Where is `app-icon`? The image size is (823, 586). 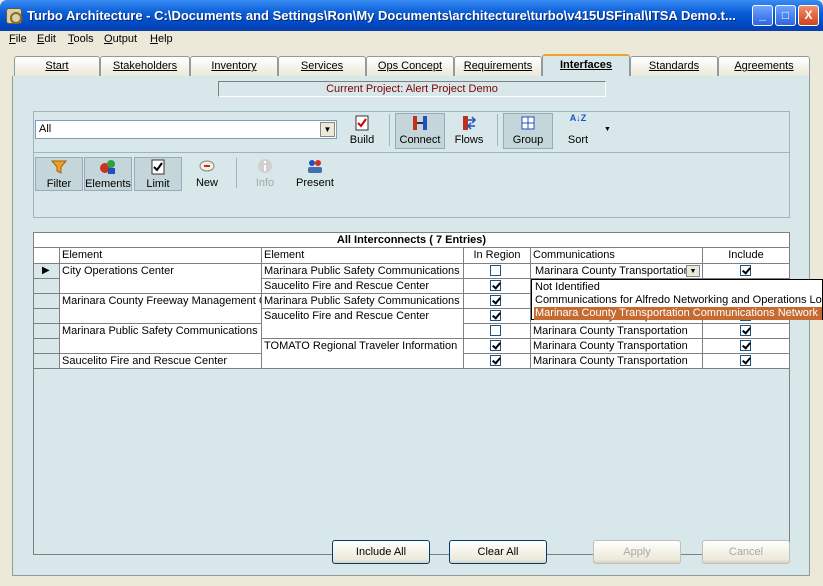
app-icon is located at coordinates (14, 16).